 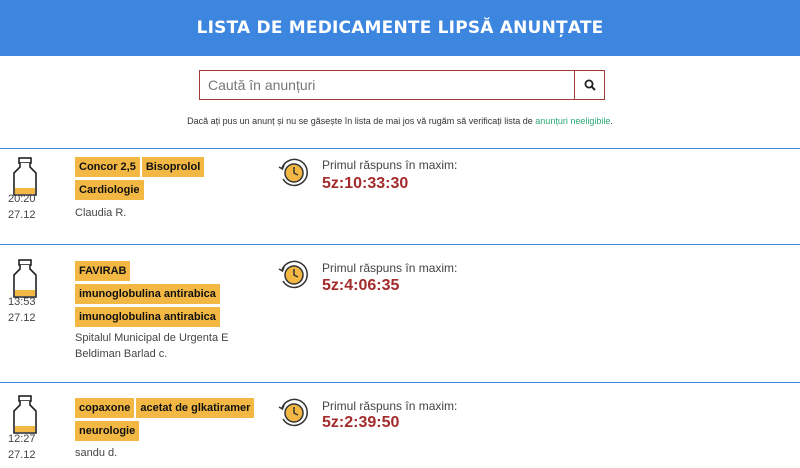 What do you see at coordinates (386, 85) in the screenshot?
I see `search-input` at bounding box center [386, 85].